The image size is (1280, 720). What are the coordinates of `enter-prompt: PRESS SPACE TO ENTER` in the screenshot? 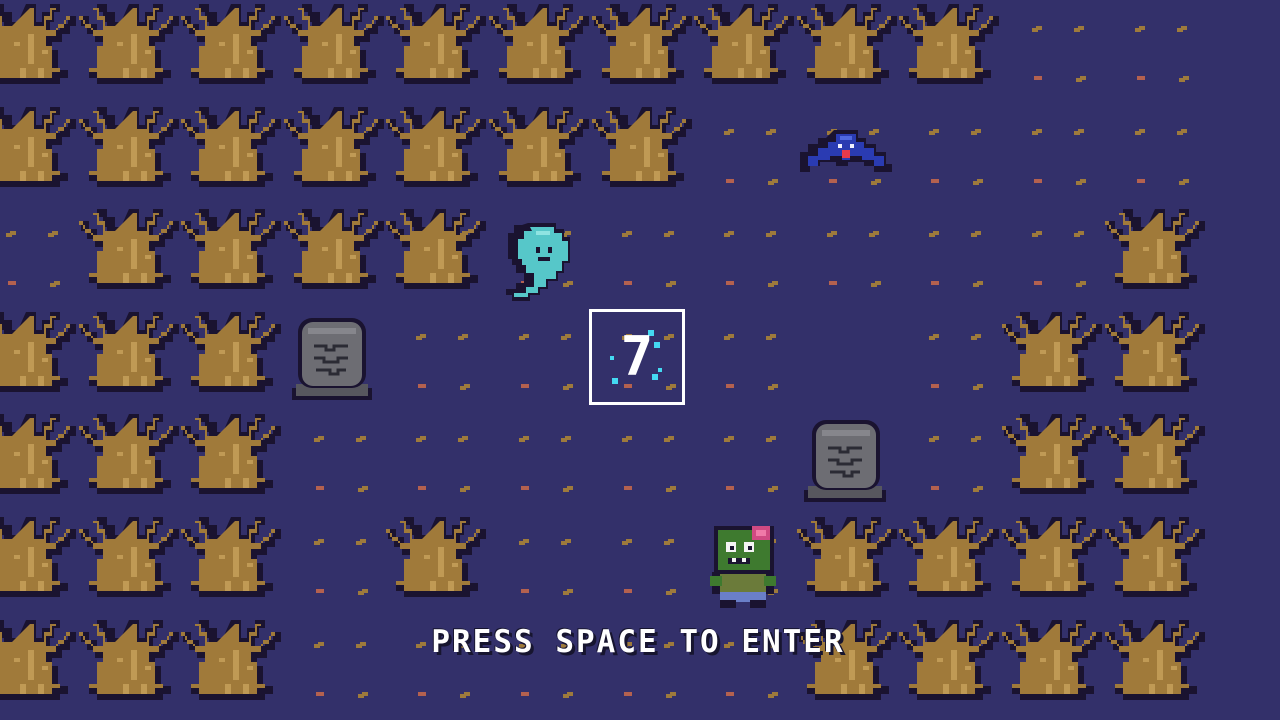 It's located at (638, 642).